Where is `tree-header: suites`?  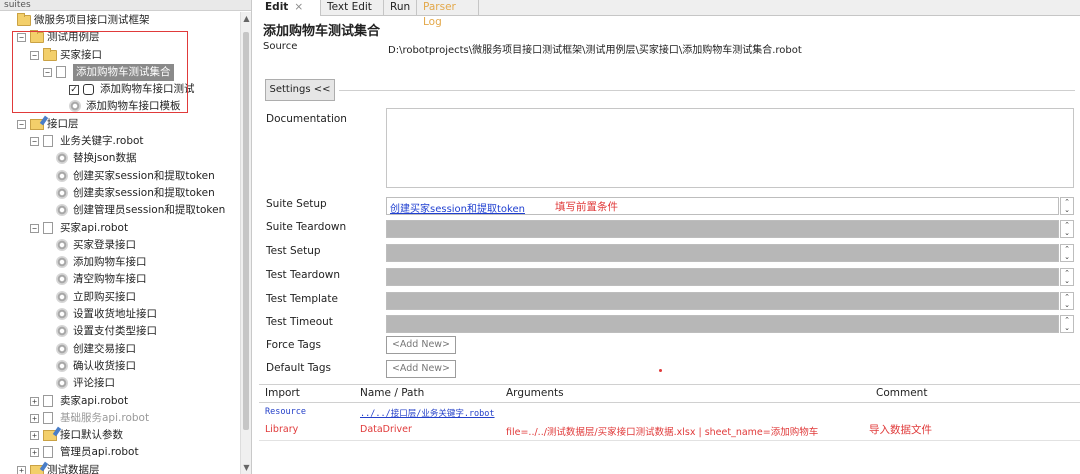
tree-header: suites is located at coordinates (125, 5).